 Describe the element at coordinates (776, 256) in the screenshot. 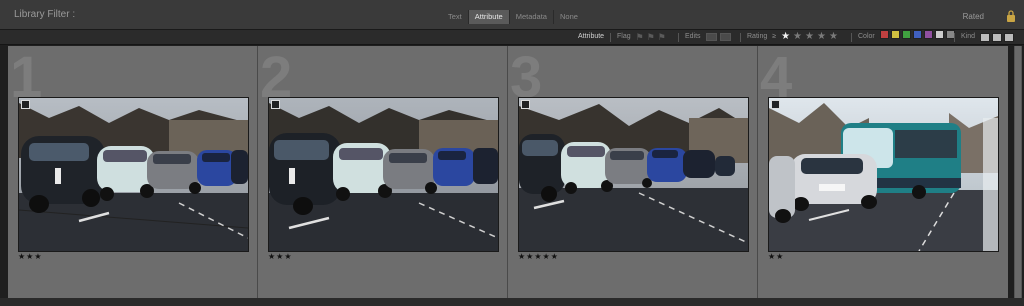

I see `rating-stars: ★★` at that location.